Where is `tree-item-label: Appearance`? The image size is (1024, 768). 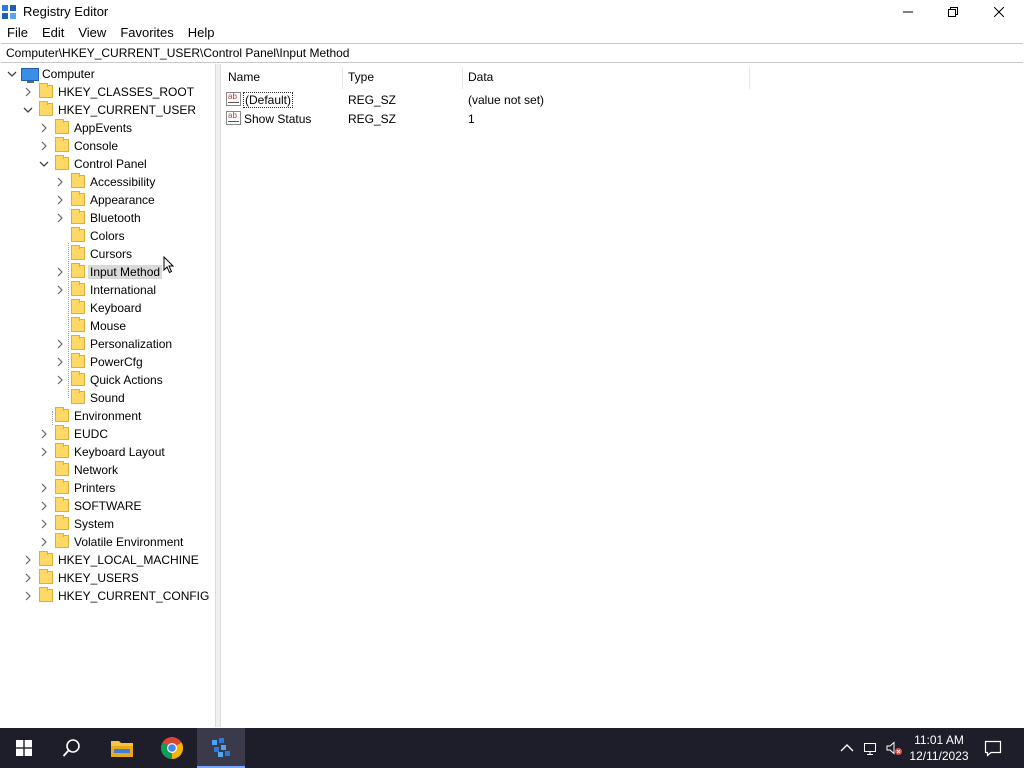
tree-item-label: Appearance is located at coordinates (122, 200).